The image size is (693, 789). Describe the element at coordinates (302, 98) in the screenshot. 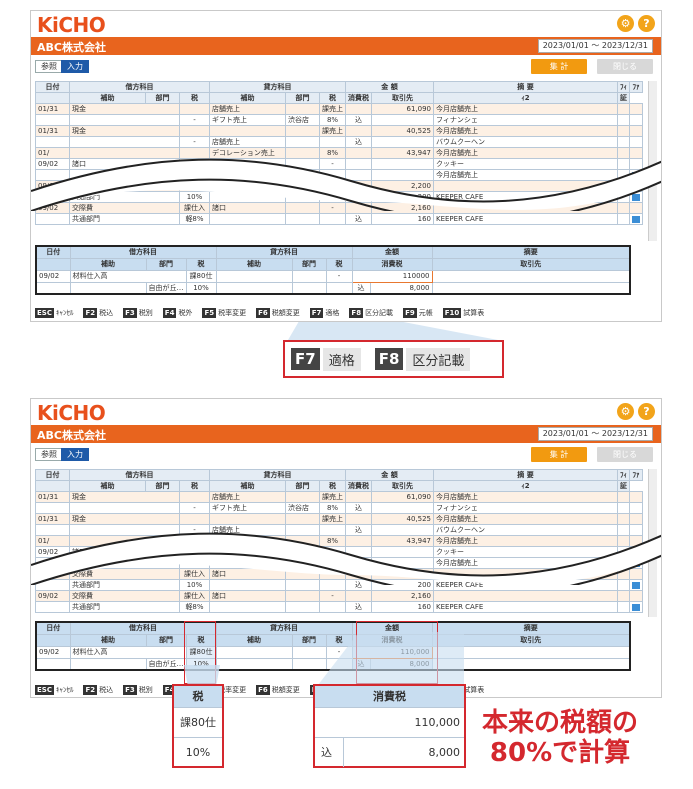

I see `ledger-subheader: 部門` at that location.